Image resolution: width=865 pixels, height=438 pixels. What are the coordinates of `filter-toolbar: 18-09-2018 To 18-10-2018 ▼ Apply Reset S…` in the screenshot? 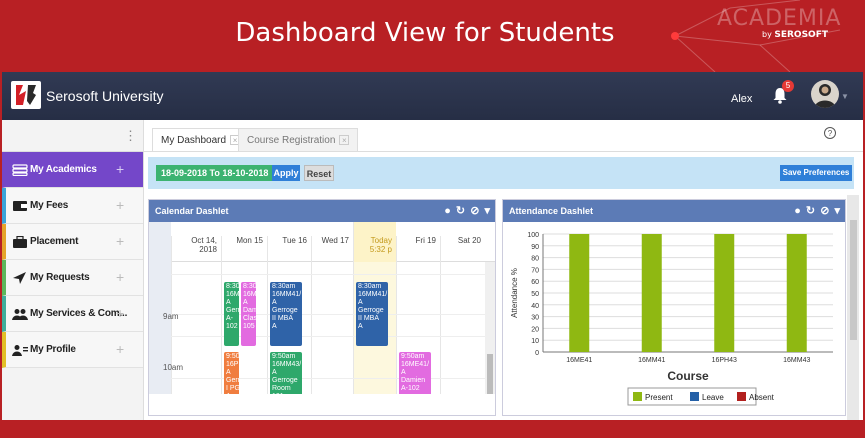 It's located at (501, 173).